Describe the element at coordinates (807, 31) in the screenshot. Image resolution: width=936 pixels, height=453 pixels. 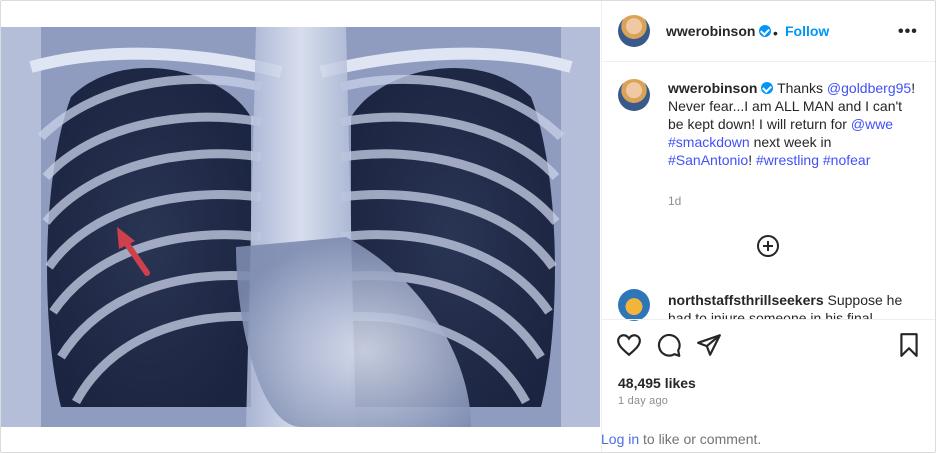
I see `follow-button: Follow` at that location.